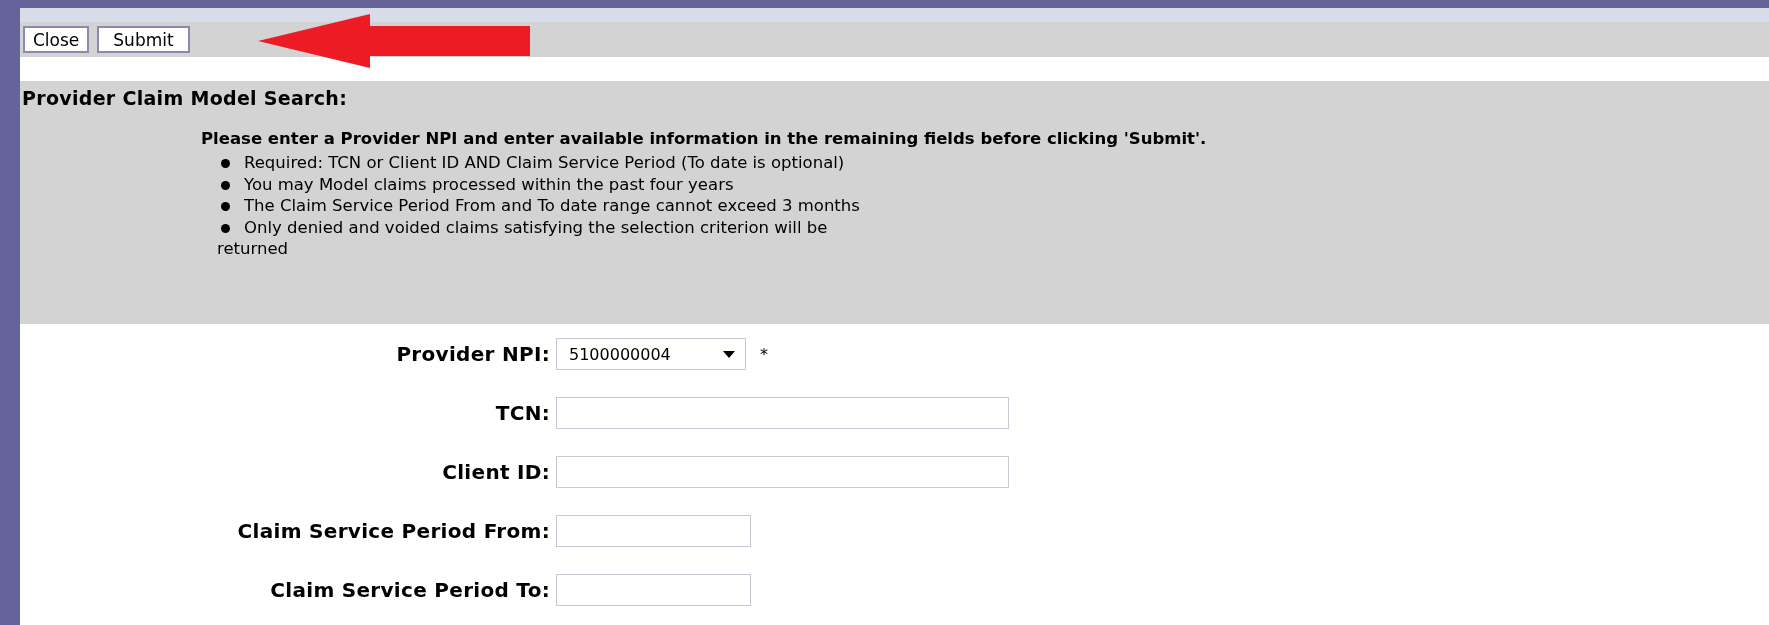  I want to click on field-label: Claim Service Period From:, so click(393, 531).